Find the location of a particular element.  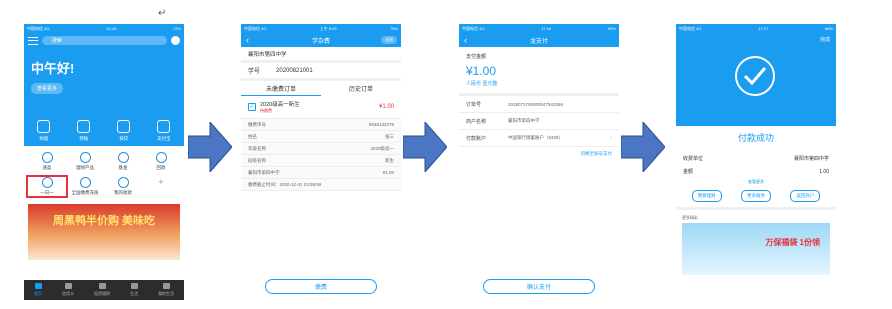

order-tabs: 未缴费订单 历史订单 is located at coordinates (321, 88).